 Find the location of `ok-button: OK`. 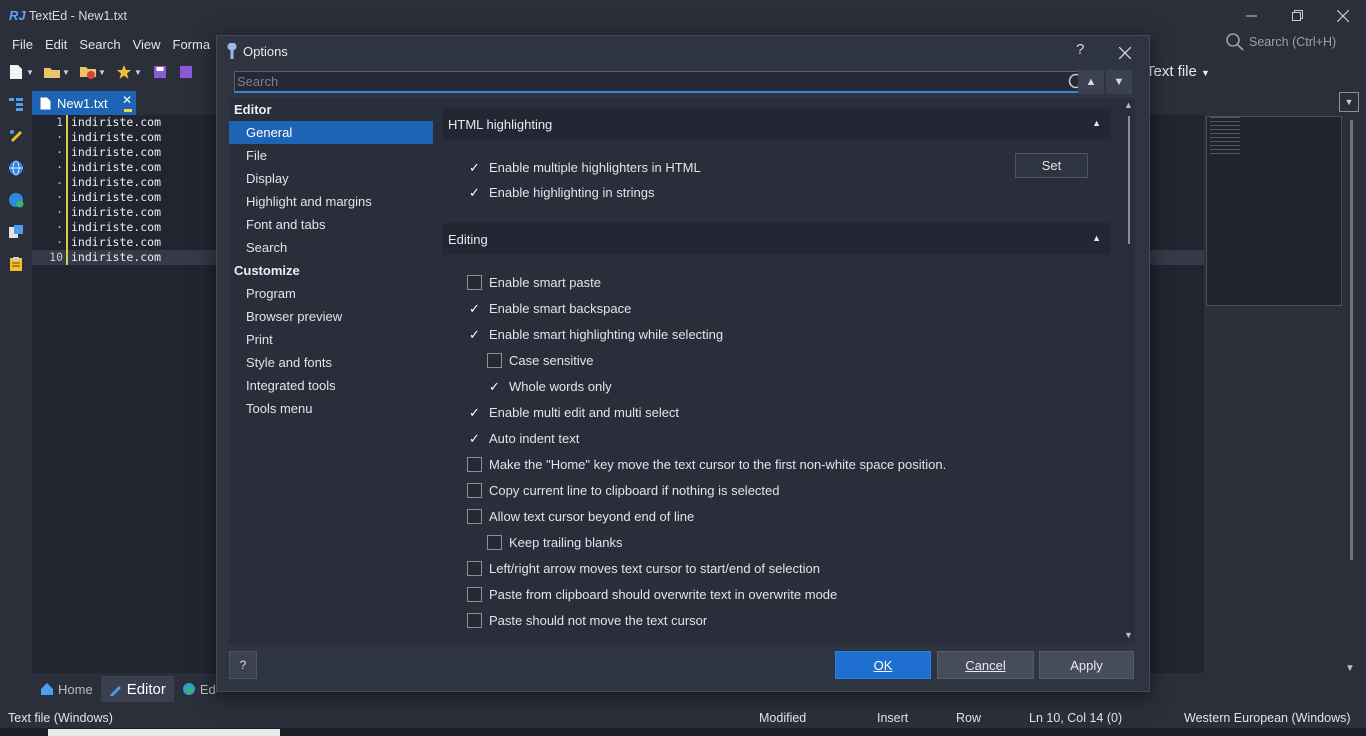

ok-button: OK is located at coordinates (883, 665).